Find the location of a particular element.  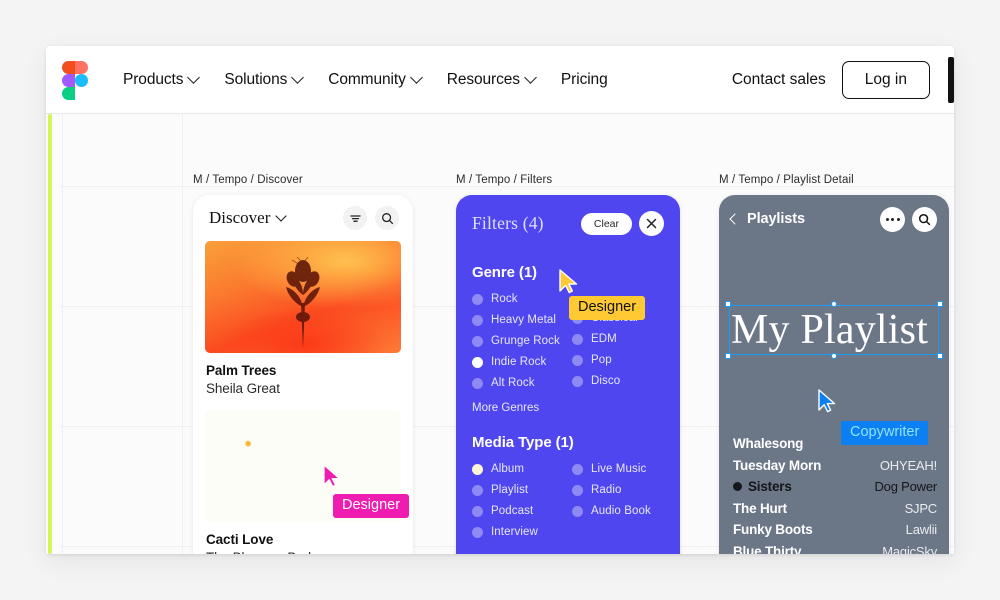

filter-option-playlist: Playlist is located at coordinates (518, 490).